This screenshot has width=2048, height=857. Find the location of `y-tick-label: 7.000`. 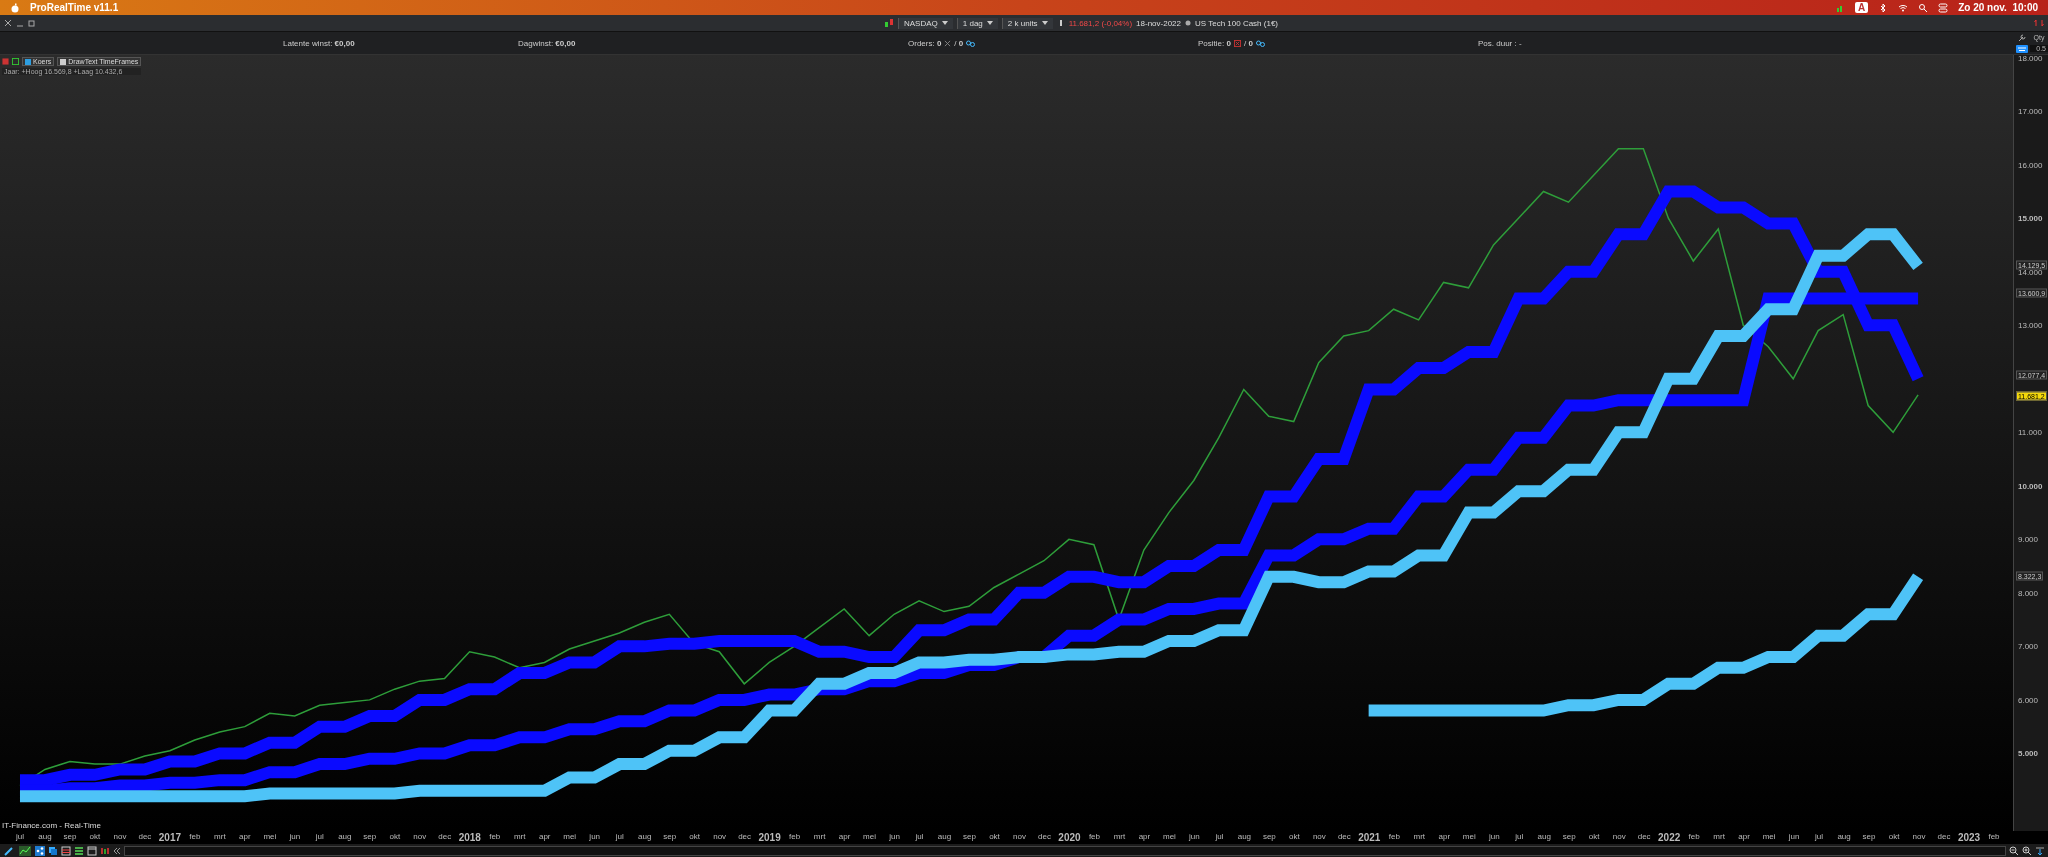

y-tick-label: 7.000 is located at coordinates (2028, 646).